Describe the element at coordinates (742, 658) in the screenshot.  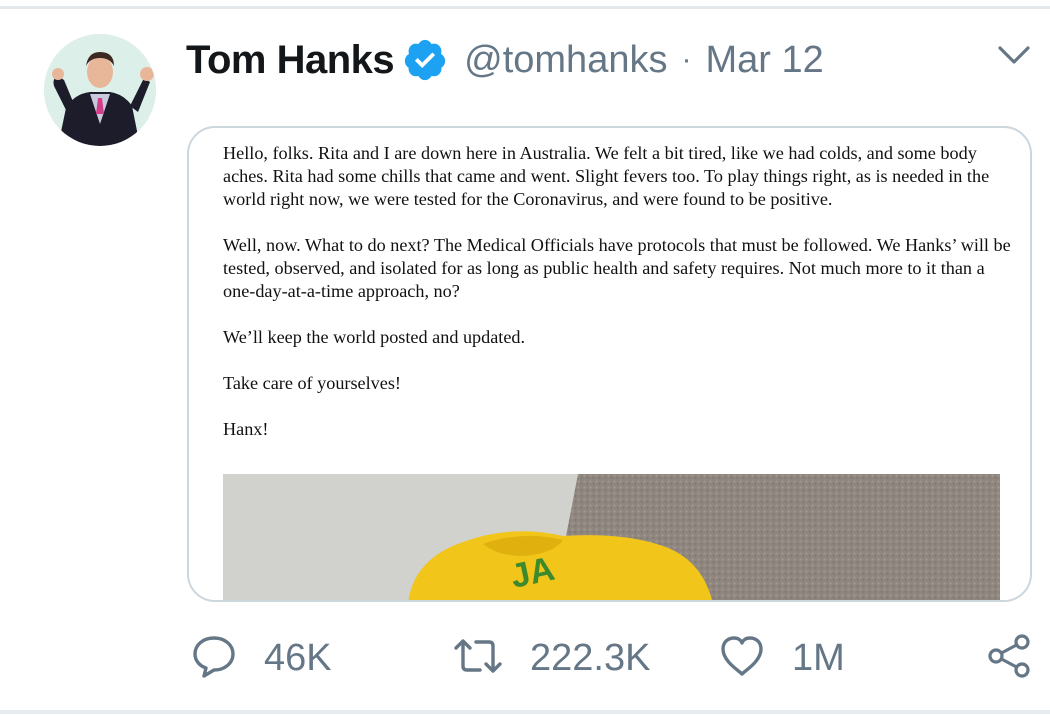
I see `like-icon` at that location.